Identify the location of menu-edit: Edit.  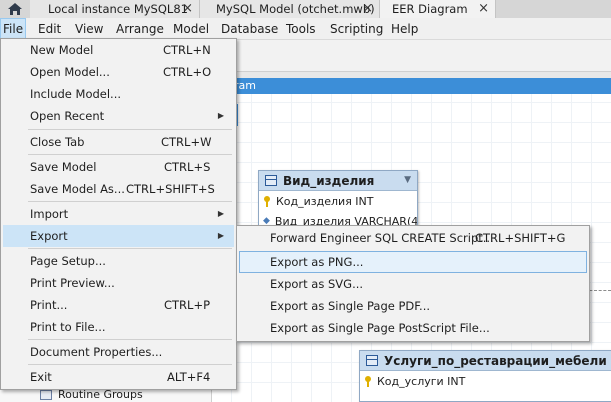
(49, 29).